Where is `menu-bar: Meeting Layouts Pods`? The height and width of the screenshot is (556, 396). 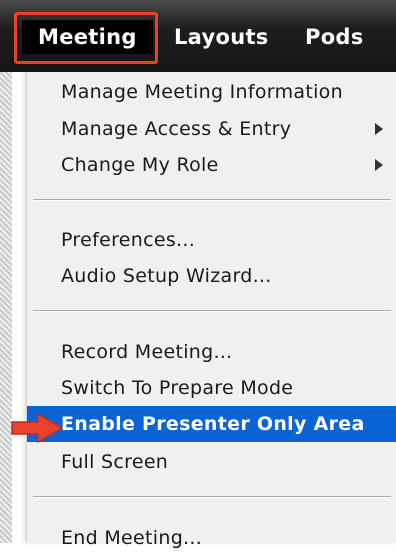
menu-bar: Meeting Layouts Pods is located at coordinates (198, 36).